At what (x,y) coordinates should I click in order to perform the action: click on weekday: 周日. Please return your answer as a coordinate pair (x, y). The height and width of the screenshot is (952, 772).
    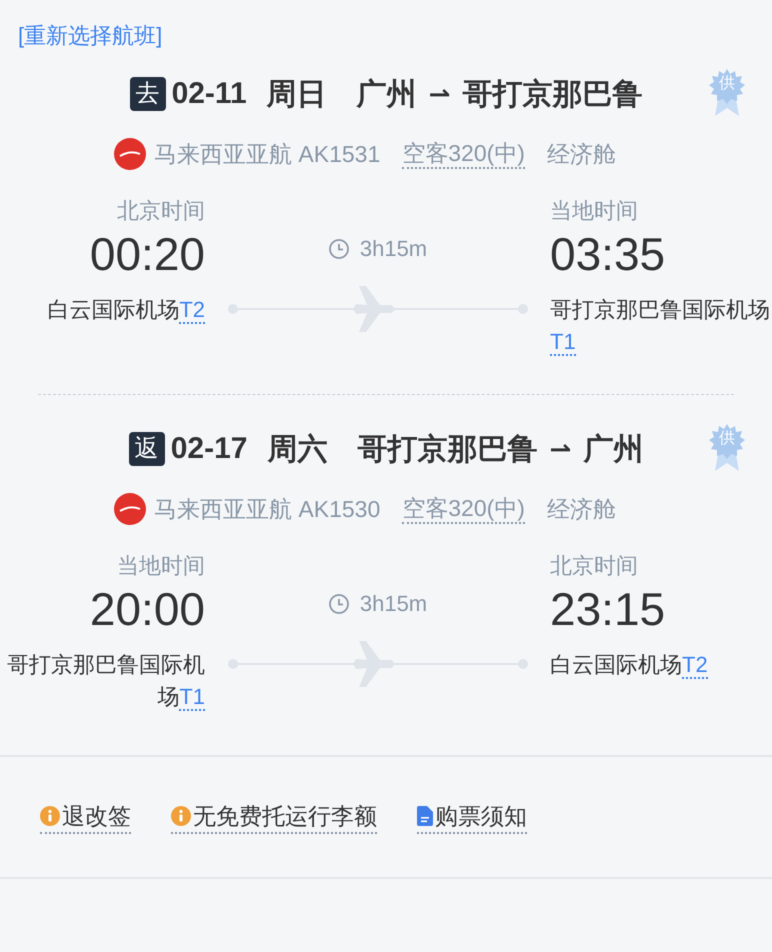
    Looking at the image, I should click on (296, 94).